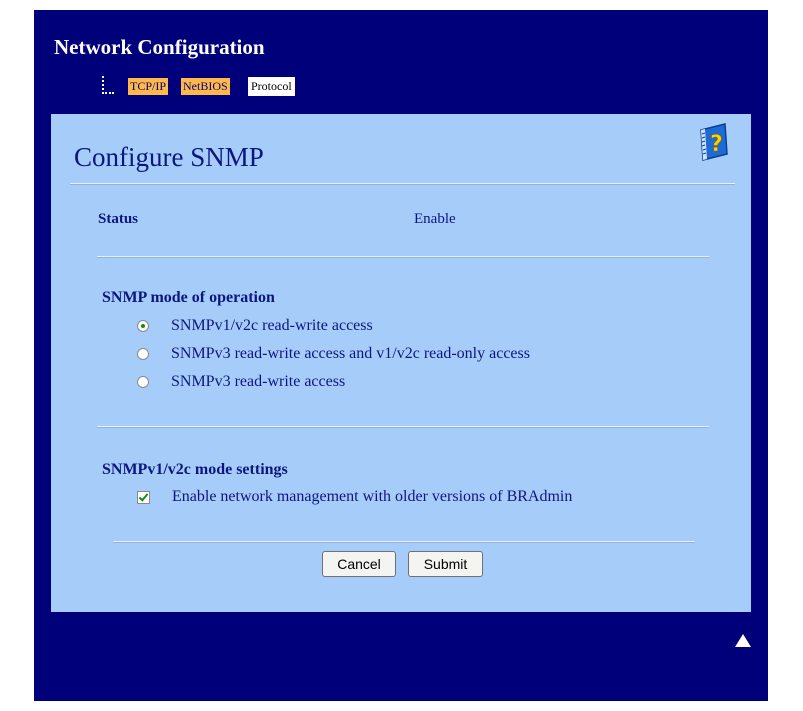 The width and height of the screenshot is (803, 711). What do you see at coordinates (205, 86) in the screenshot?
I see `tab-netbios: NetBIOS` at bounding box center [205, 86].